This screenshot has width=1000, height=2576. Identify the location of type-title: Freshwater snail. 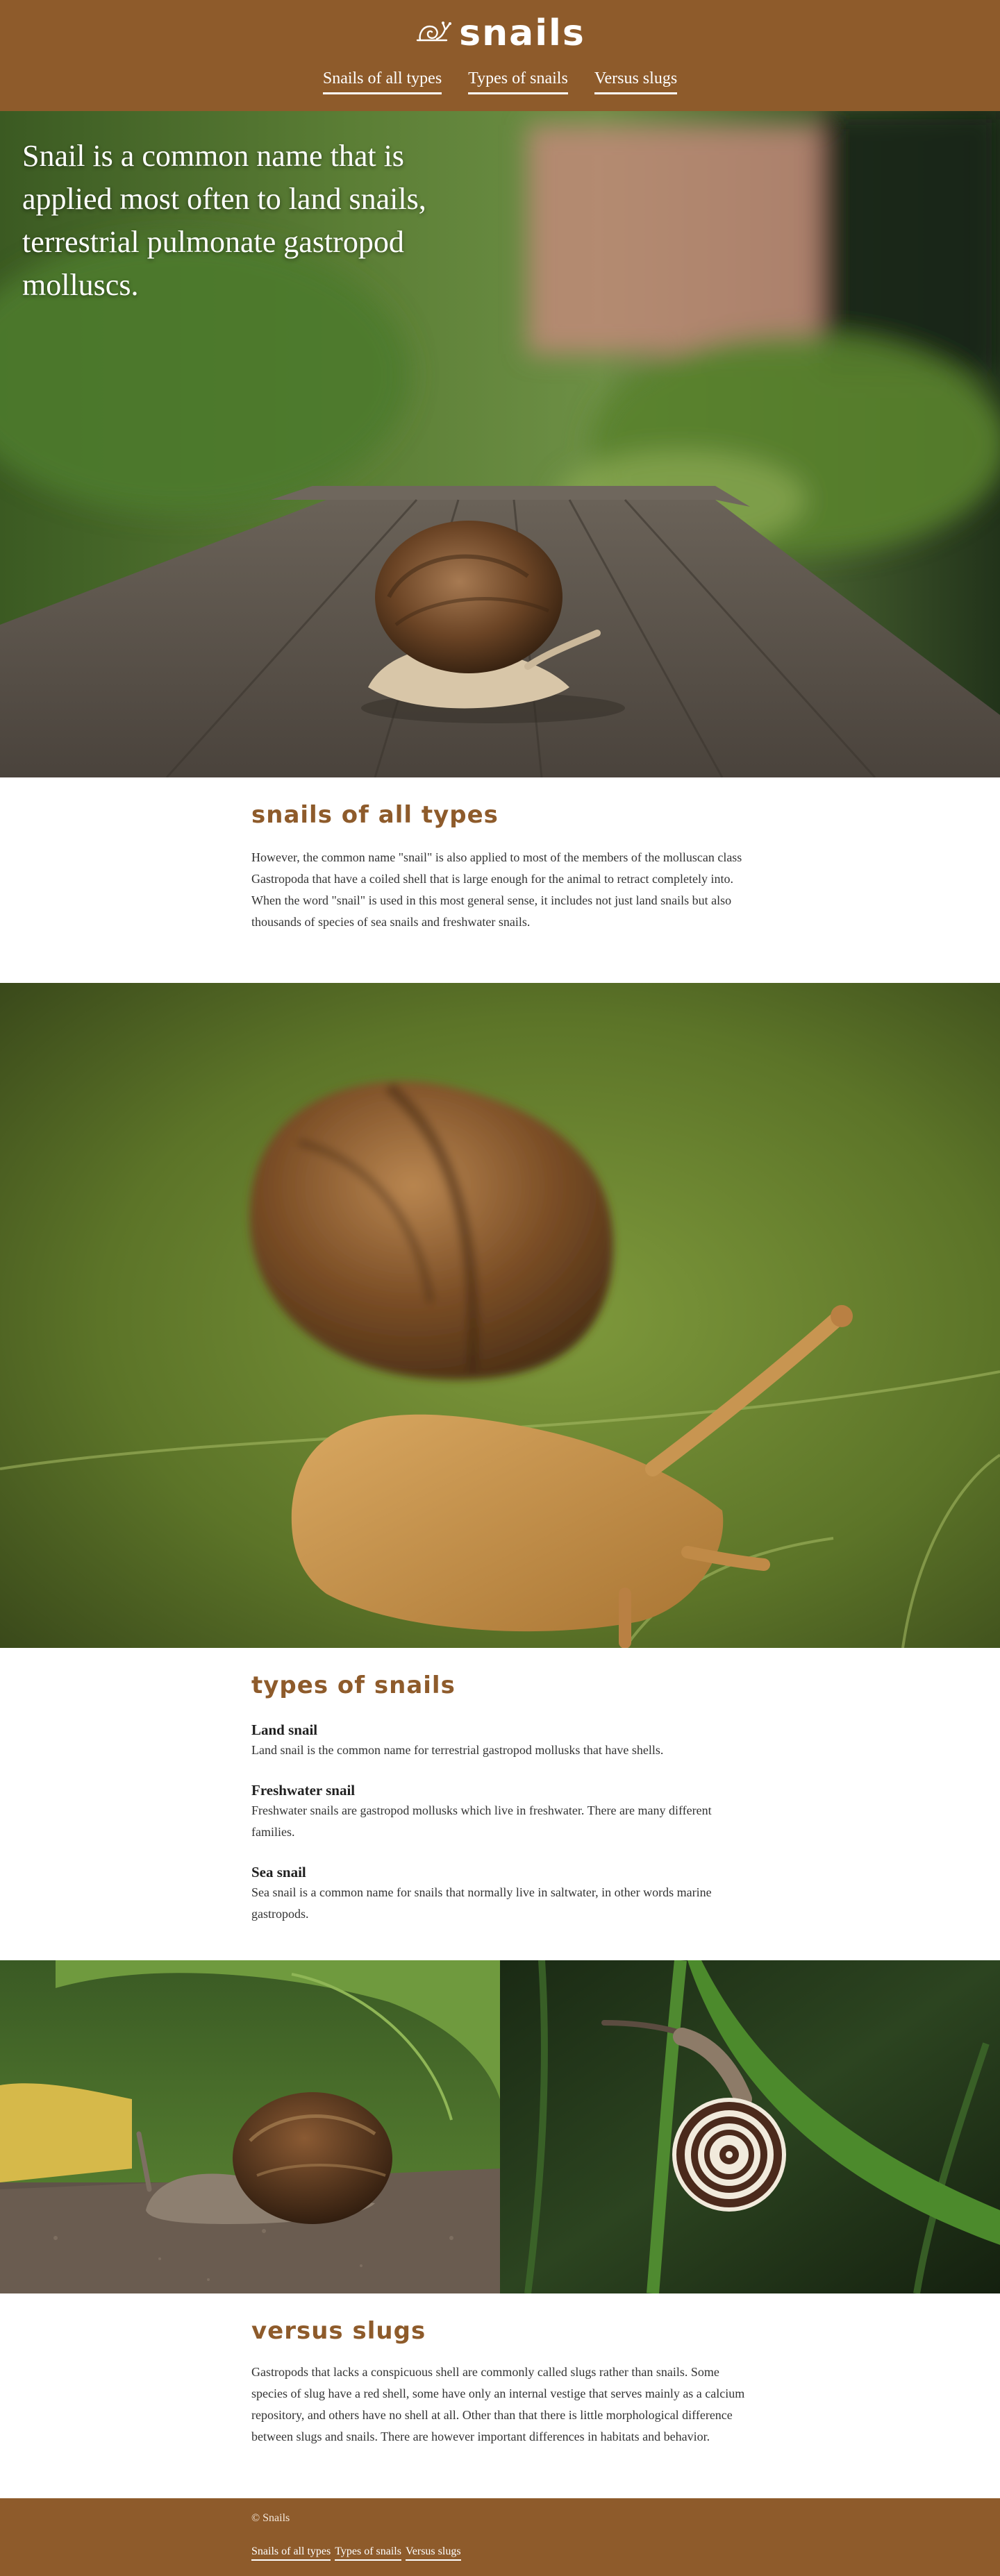
(303, 1790).